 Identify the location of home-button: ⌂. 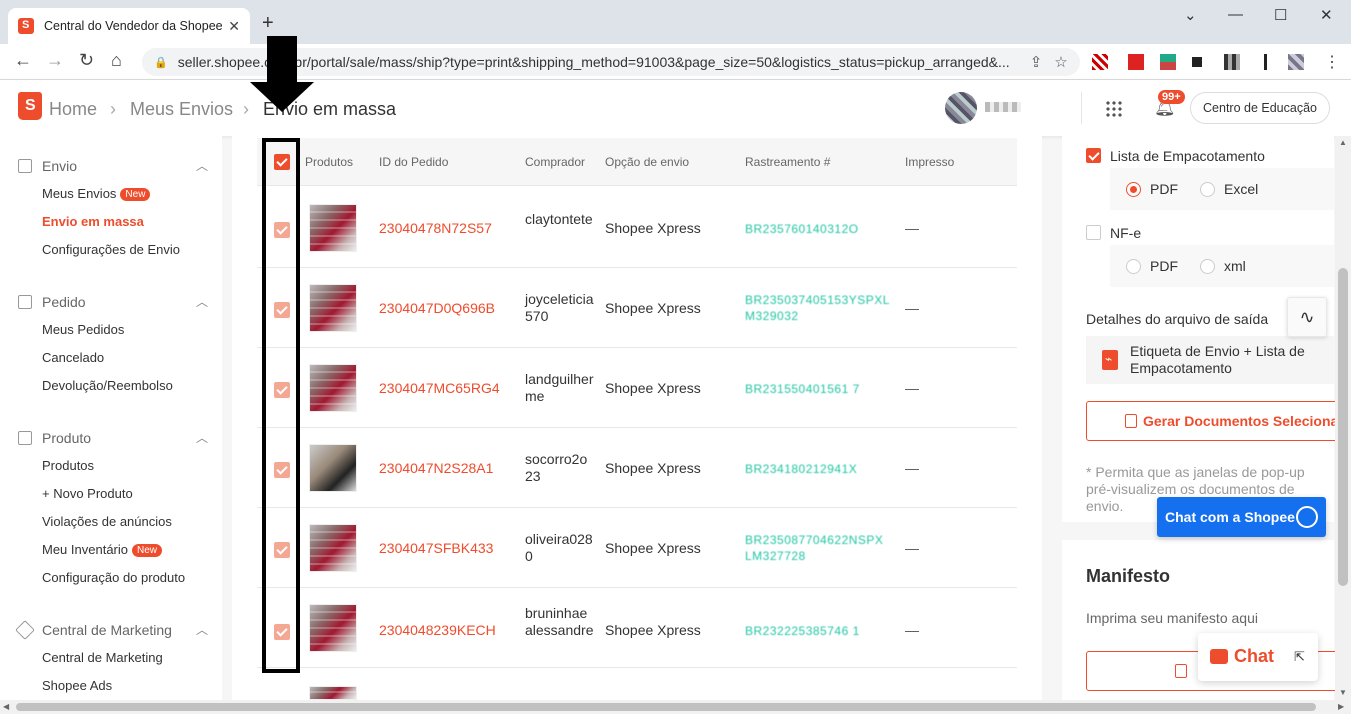
(116, 60).